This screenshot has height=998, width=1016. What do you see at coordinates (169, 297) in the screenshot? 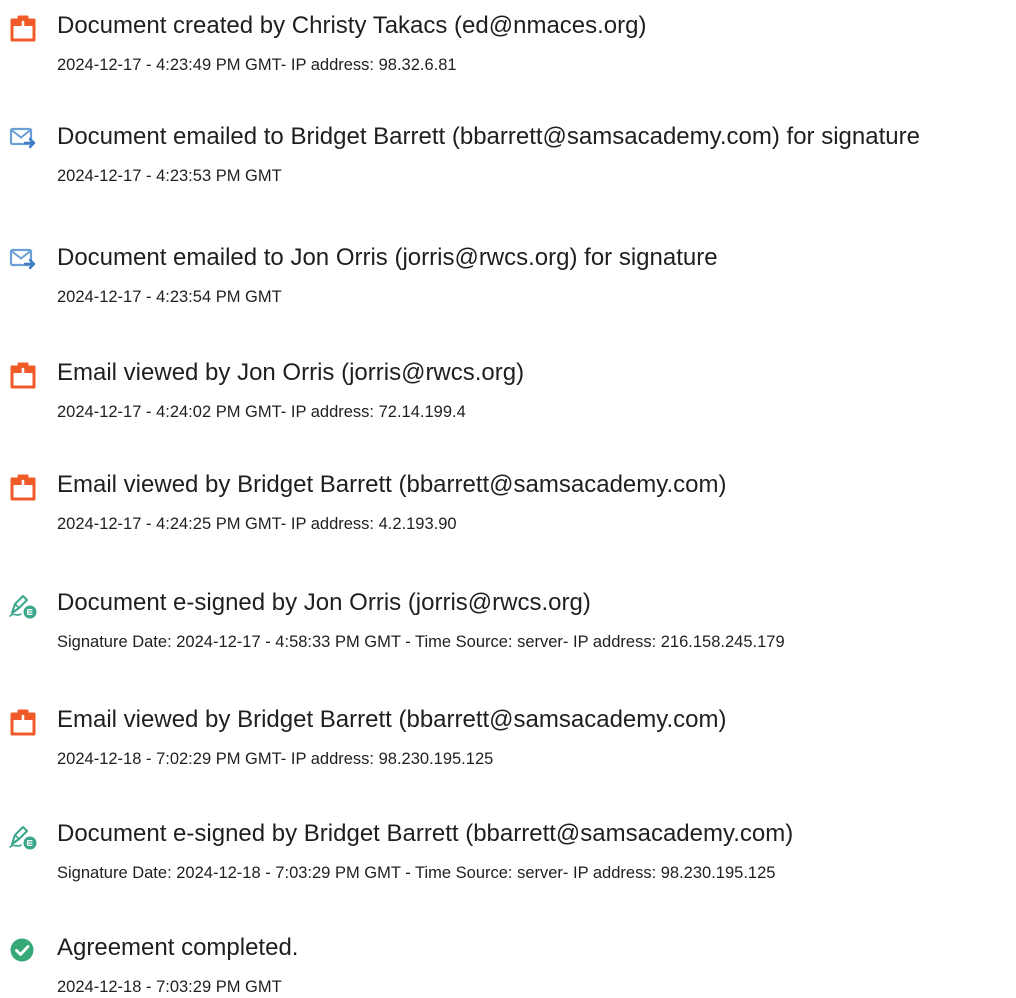
I see `event-detail: 2024-12-17 - 4:23:54 PM GMT` at bounding box center [169, 297].